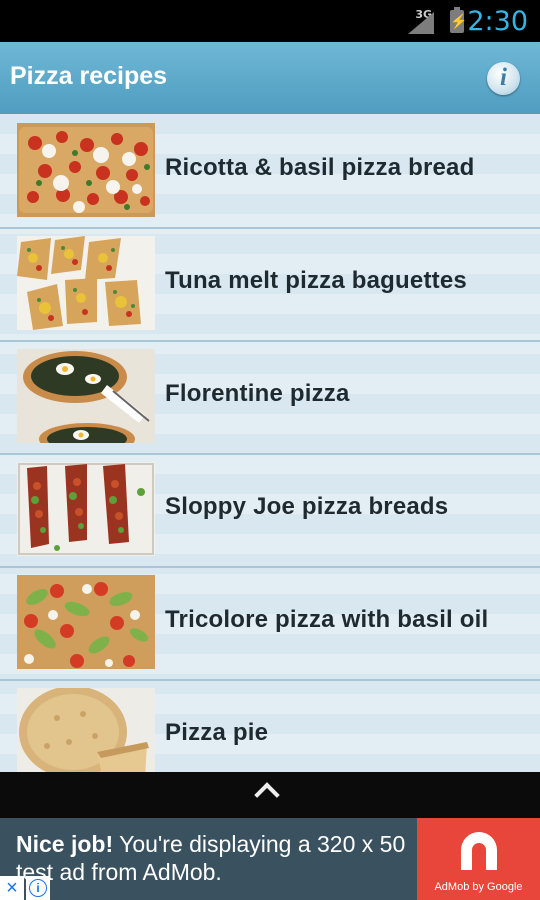 The height and width of the screenshot is (900, 540). What do you see at coordinates (257, 393) in the screenshot?
I see `recipe-title: Florentine pizza` at bounding box center [257, 393].